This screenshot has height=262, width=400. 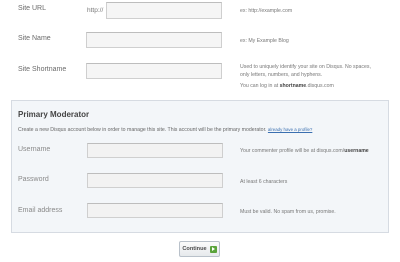 I want to click on site-name-help: ex: My Example Blog, so click(x=264, y=41).